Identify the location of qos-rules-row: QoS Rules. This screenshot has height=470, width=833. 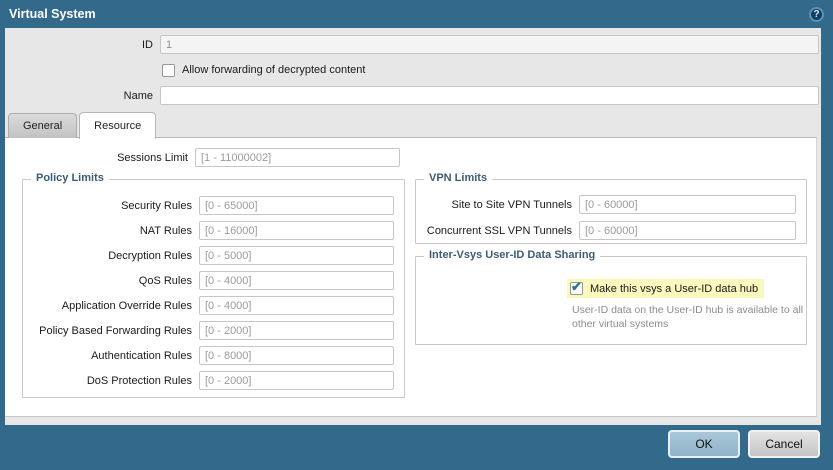
(213, 280).